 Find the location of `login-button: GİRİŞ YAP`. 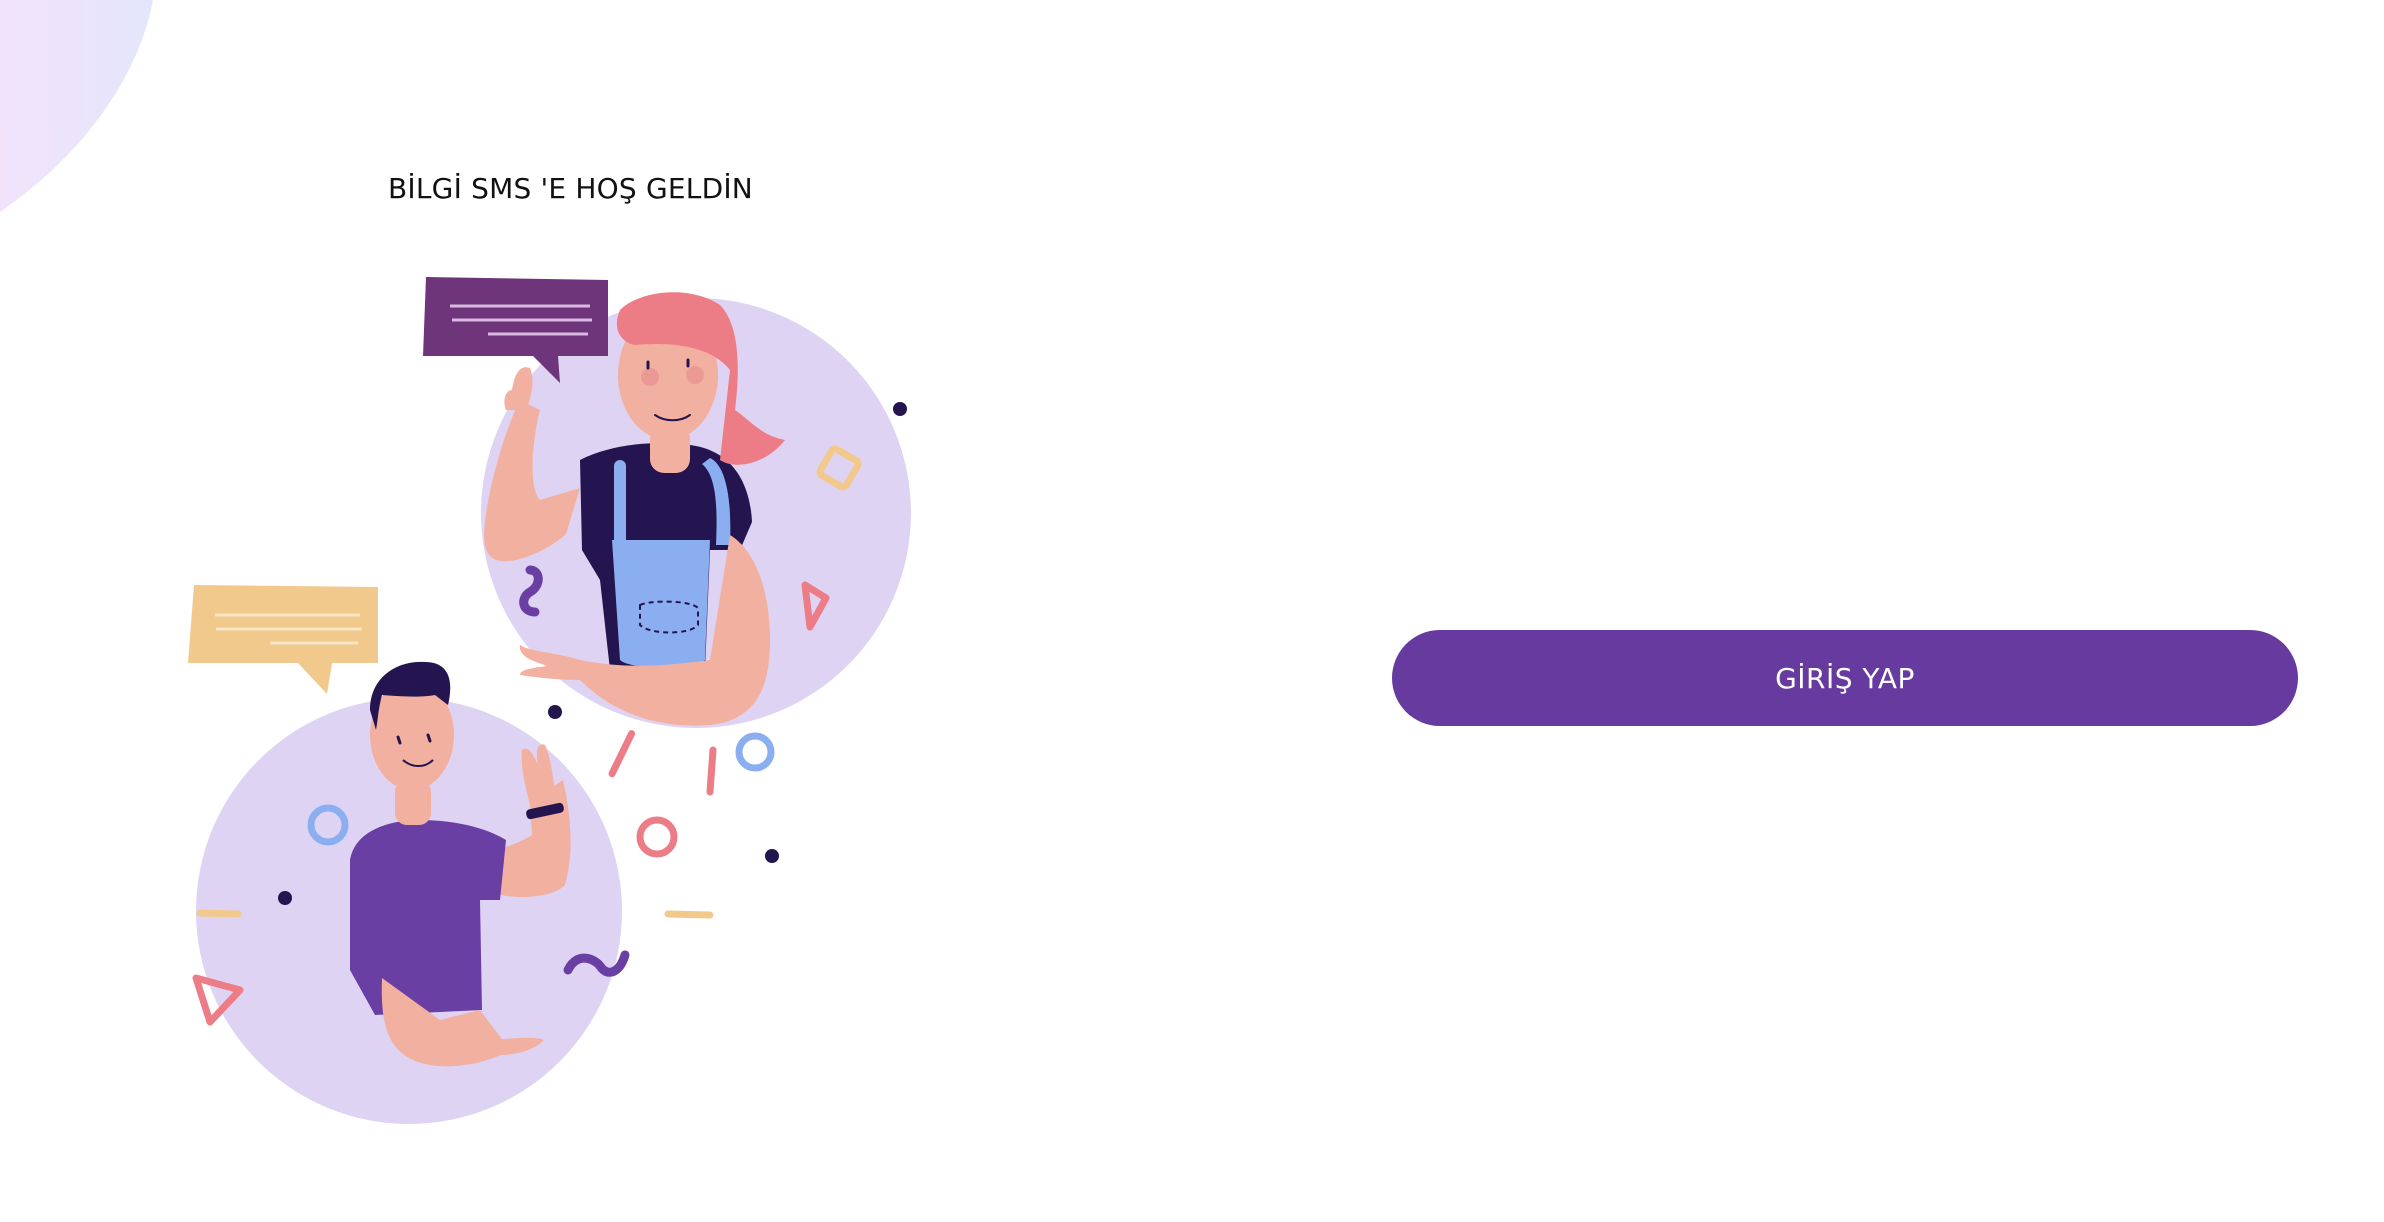

login-button: GİRİŞ YAP is located at coordinates (1845, 678).